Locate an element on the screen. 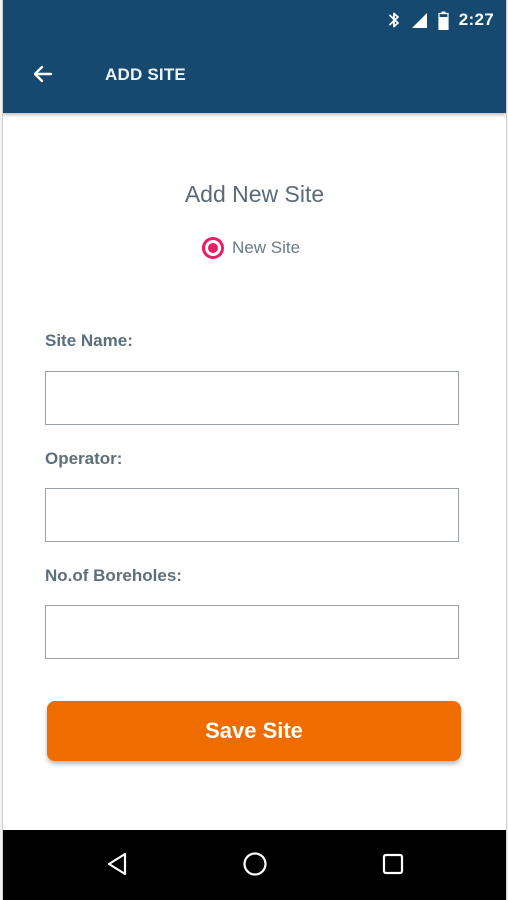 This screenshot has height=900, width=508. cell-signal-icon is located at coordinates (419, 20).